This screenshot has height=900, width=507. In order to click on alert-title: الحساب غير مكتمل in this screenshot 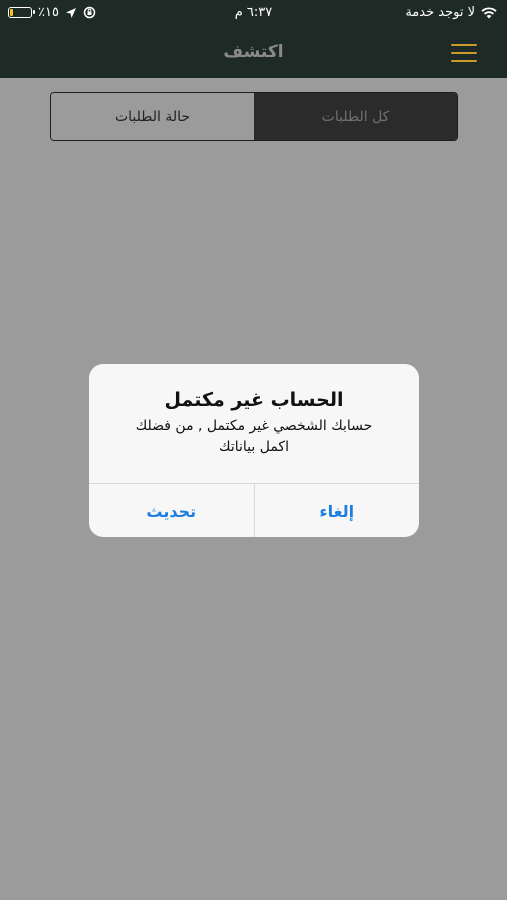, I will do `click(254, 400)`.